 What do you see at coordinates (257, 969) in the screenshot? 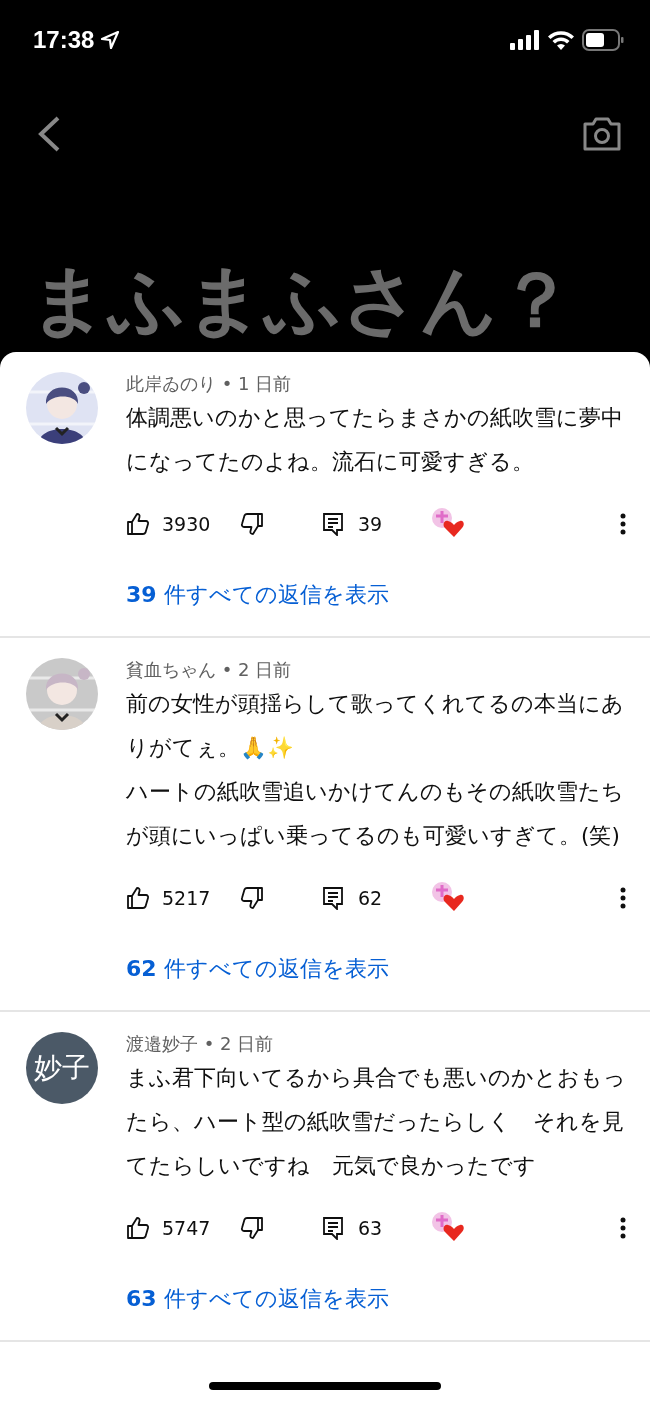
I see `view-replies-link: 62 件すべての返信を表示` at bounding box center [257, 969].